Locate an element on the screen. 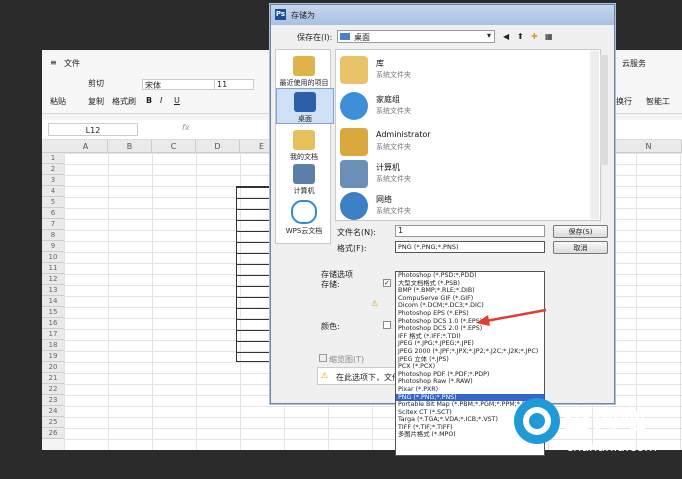  row-header: 4 is located at coordinates (53, 191).